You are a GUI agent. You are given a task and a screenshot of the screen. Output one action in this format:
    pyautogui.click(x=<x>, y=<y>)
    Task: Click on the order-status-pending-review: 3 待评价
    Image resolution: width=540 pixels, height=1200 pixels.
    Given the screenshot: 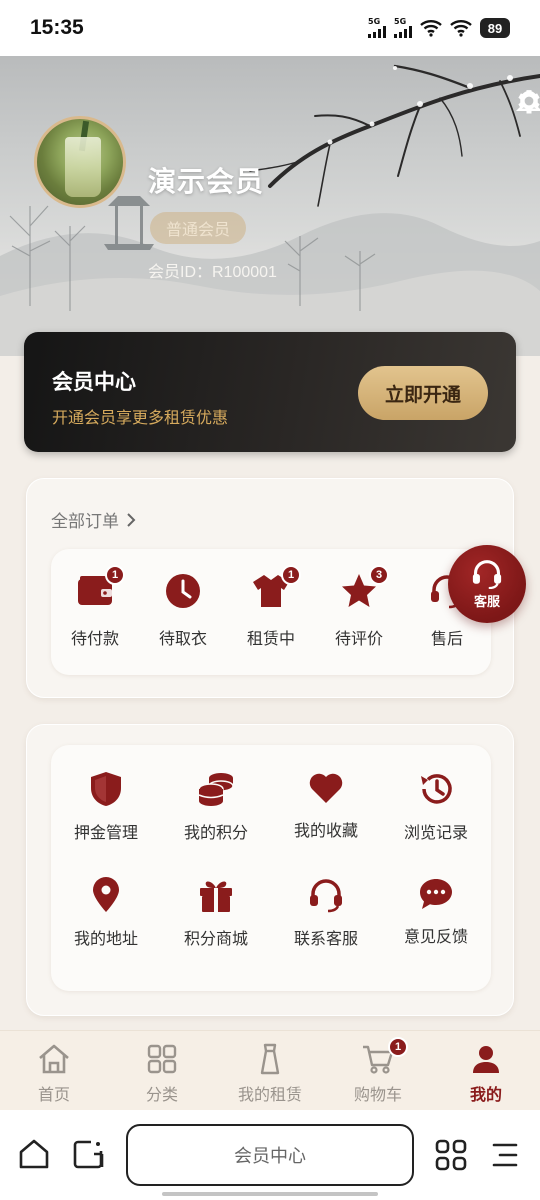 What is the action you would take?
    pyautogui.click(x=359, y=607)
    